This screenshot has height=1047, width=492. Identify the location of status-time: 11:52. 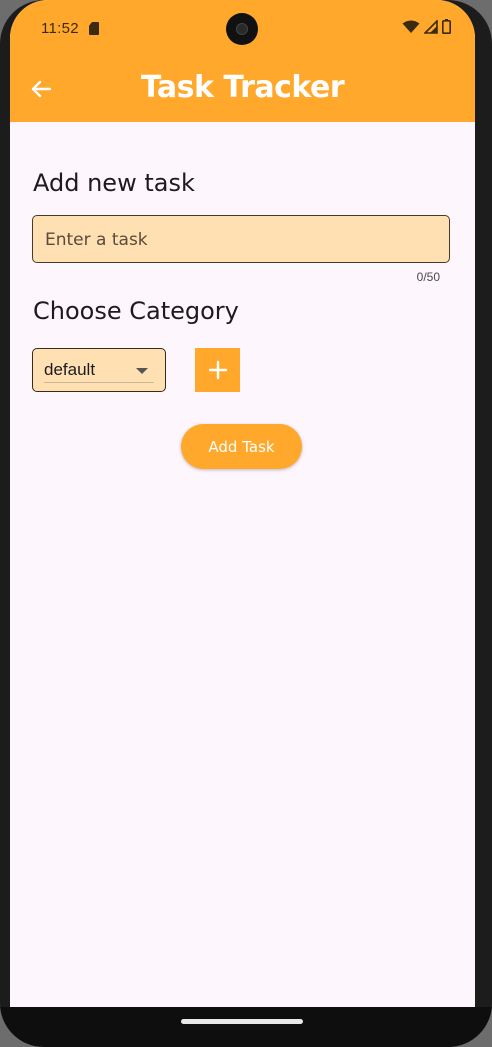
(60, 28).